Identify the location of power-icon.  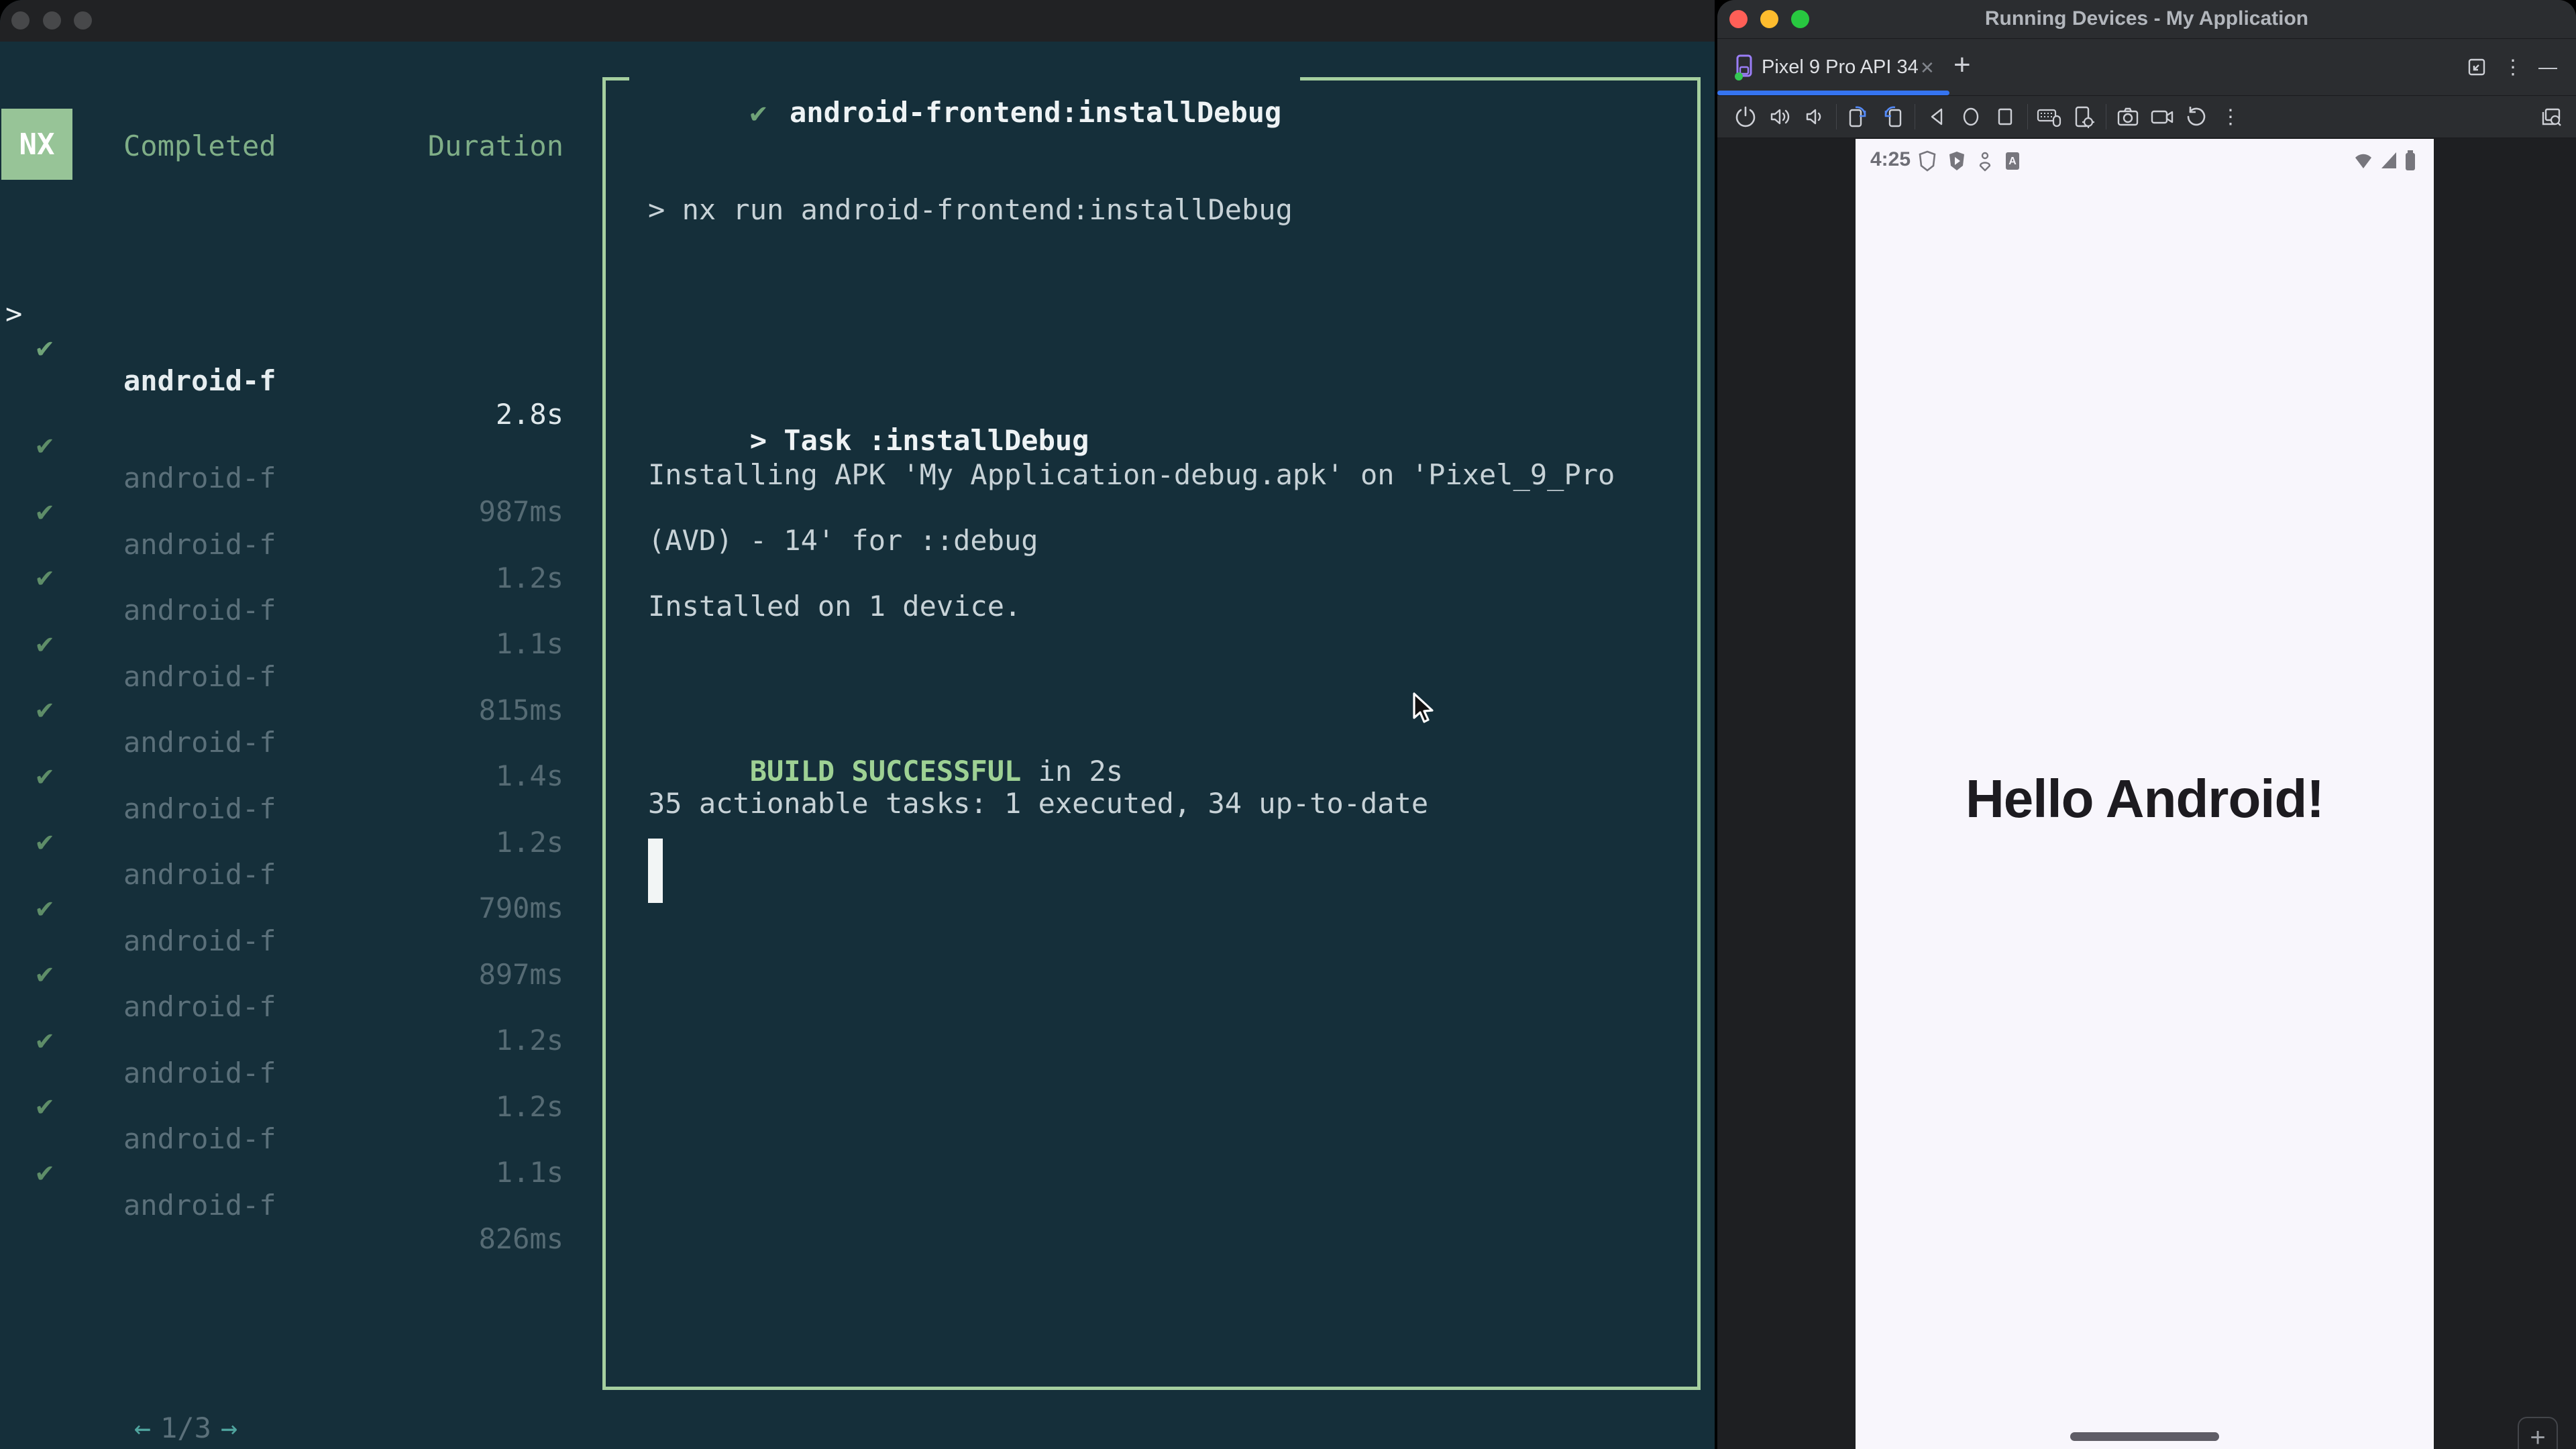
(1745, 116).